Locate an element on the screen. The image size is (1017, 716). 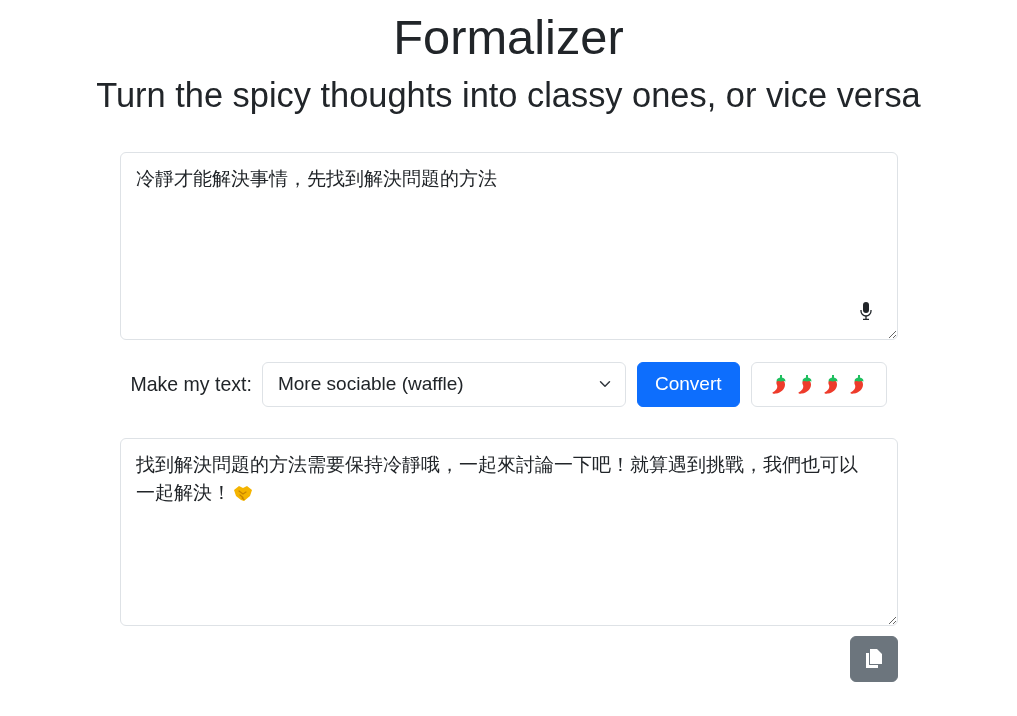
copy-icon is located at coordinates (873, 659).